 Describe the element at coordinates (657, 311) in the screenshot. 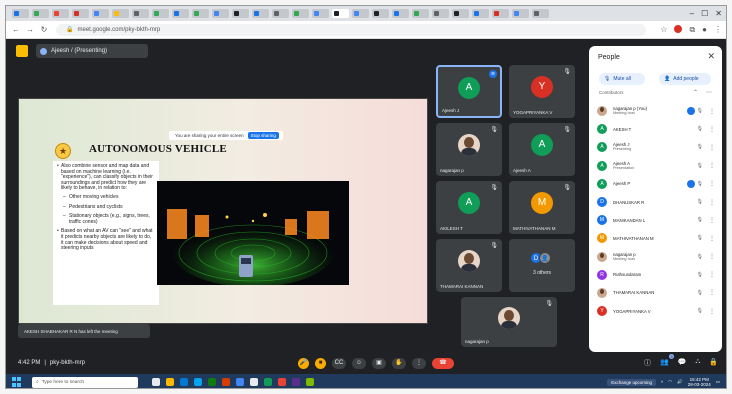

I see `people-list-item: Y YOGAPRIYANKA V 🎙 ⋮` at that location.